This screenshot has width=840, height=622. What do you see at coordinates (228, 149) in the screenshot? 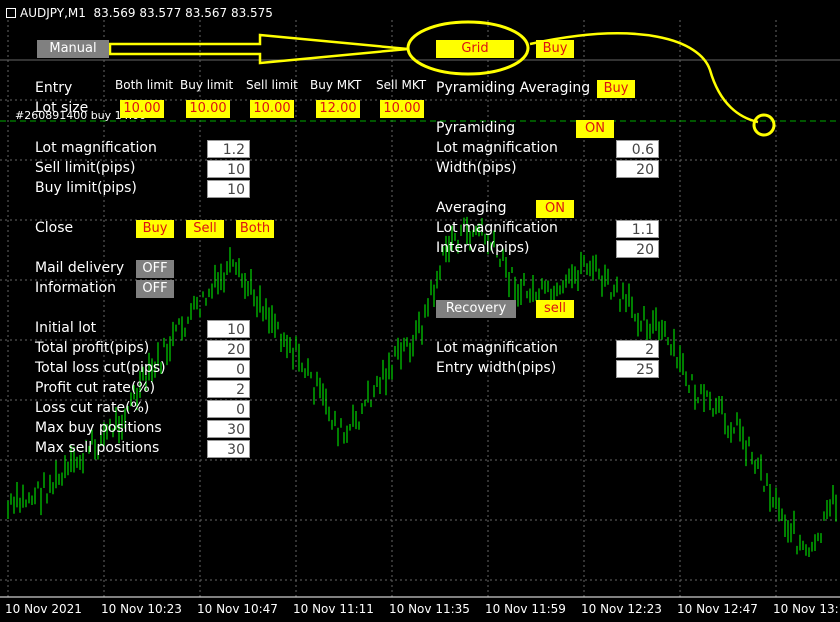
I see `lot-magnification-field: 1.2` at bounding box center [228, 149].